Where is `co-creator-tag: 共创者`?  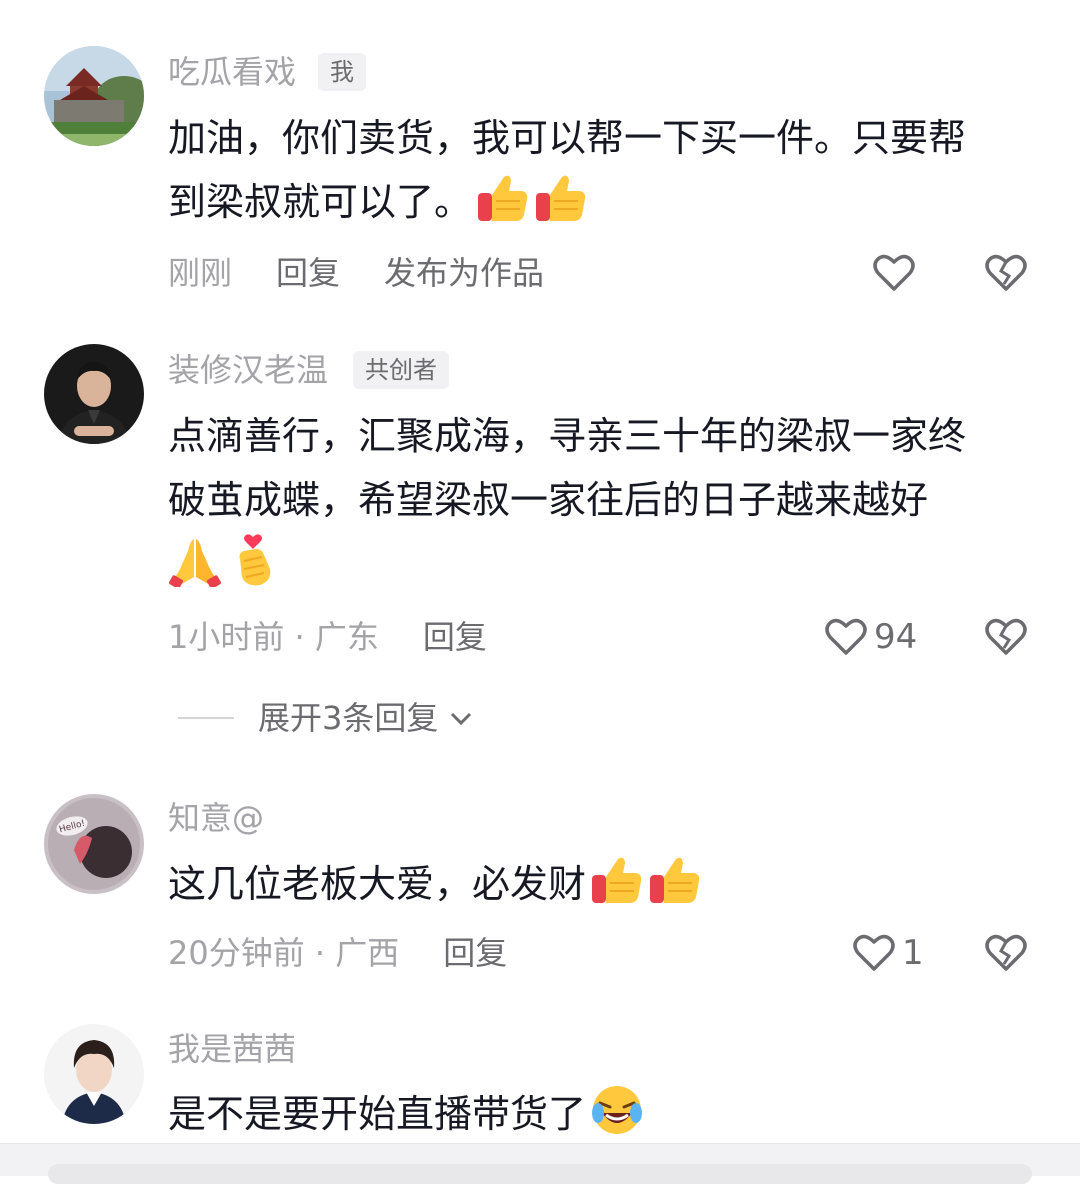
co-creator-tag: 共创者 is located at coordinates (401, 370).